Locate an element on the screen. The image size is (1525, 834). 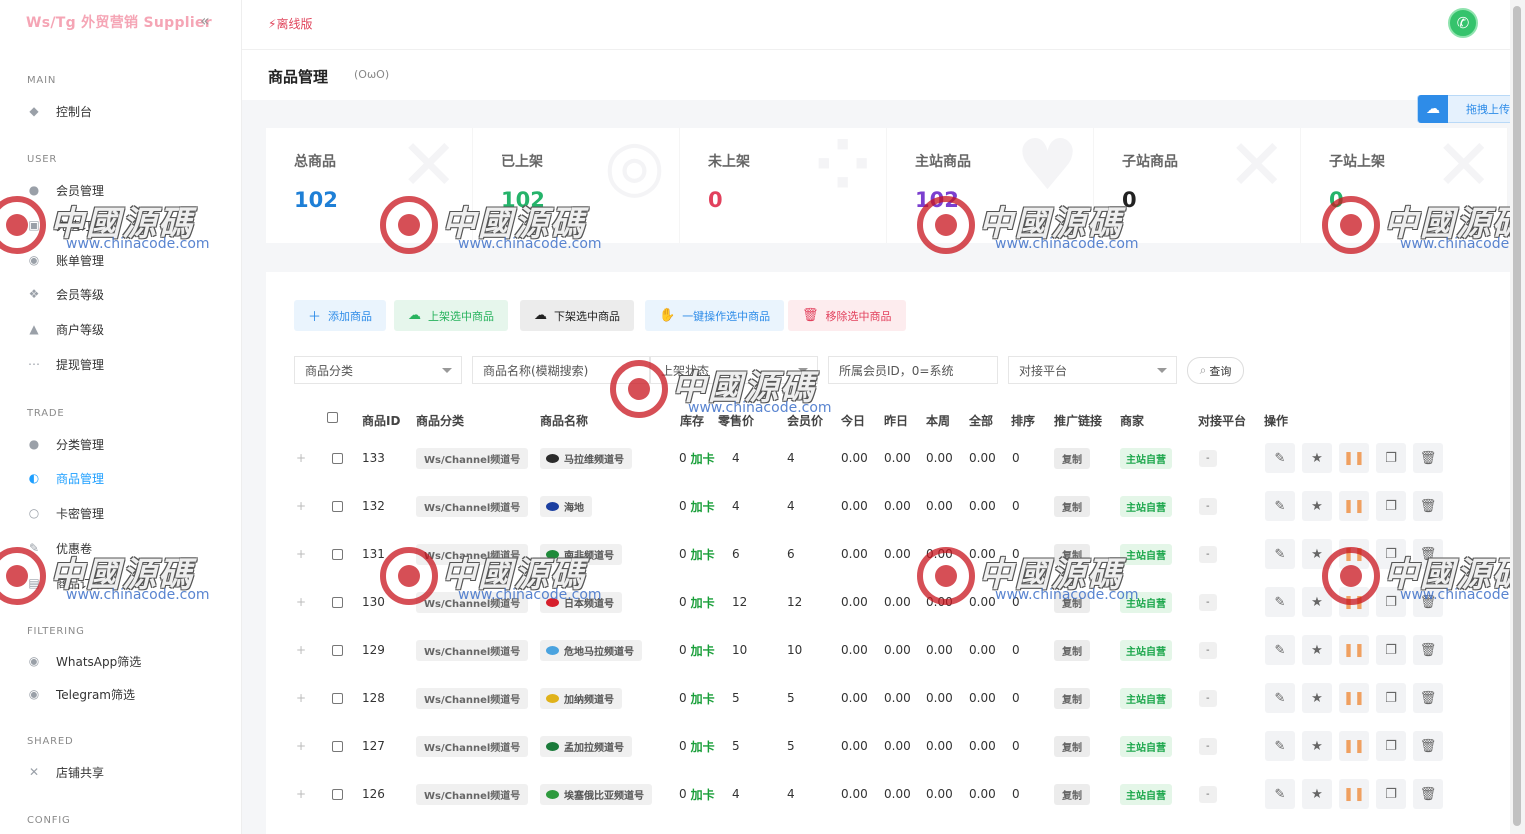
column-header-stock: 库存 is located at coordinates (692, 420).